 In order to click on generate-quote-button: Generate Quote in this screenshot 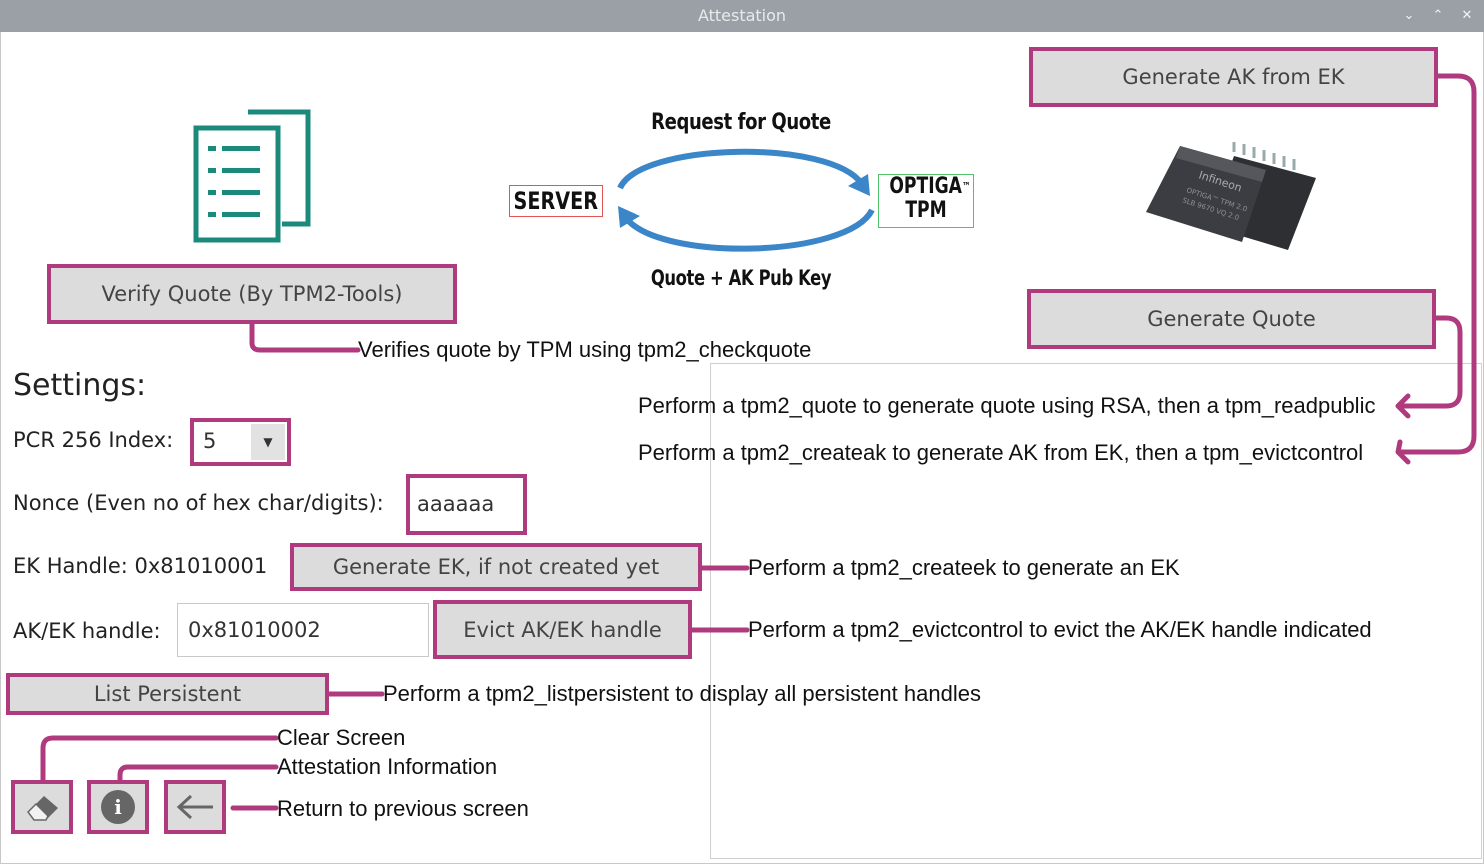, I will do `click(1231, 319)`.